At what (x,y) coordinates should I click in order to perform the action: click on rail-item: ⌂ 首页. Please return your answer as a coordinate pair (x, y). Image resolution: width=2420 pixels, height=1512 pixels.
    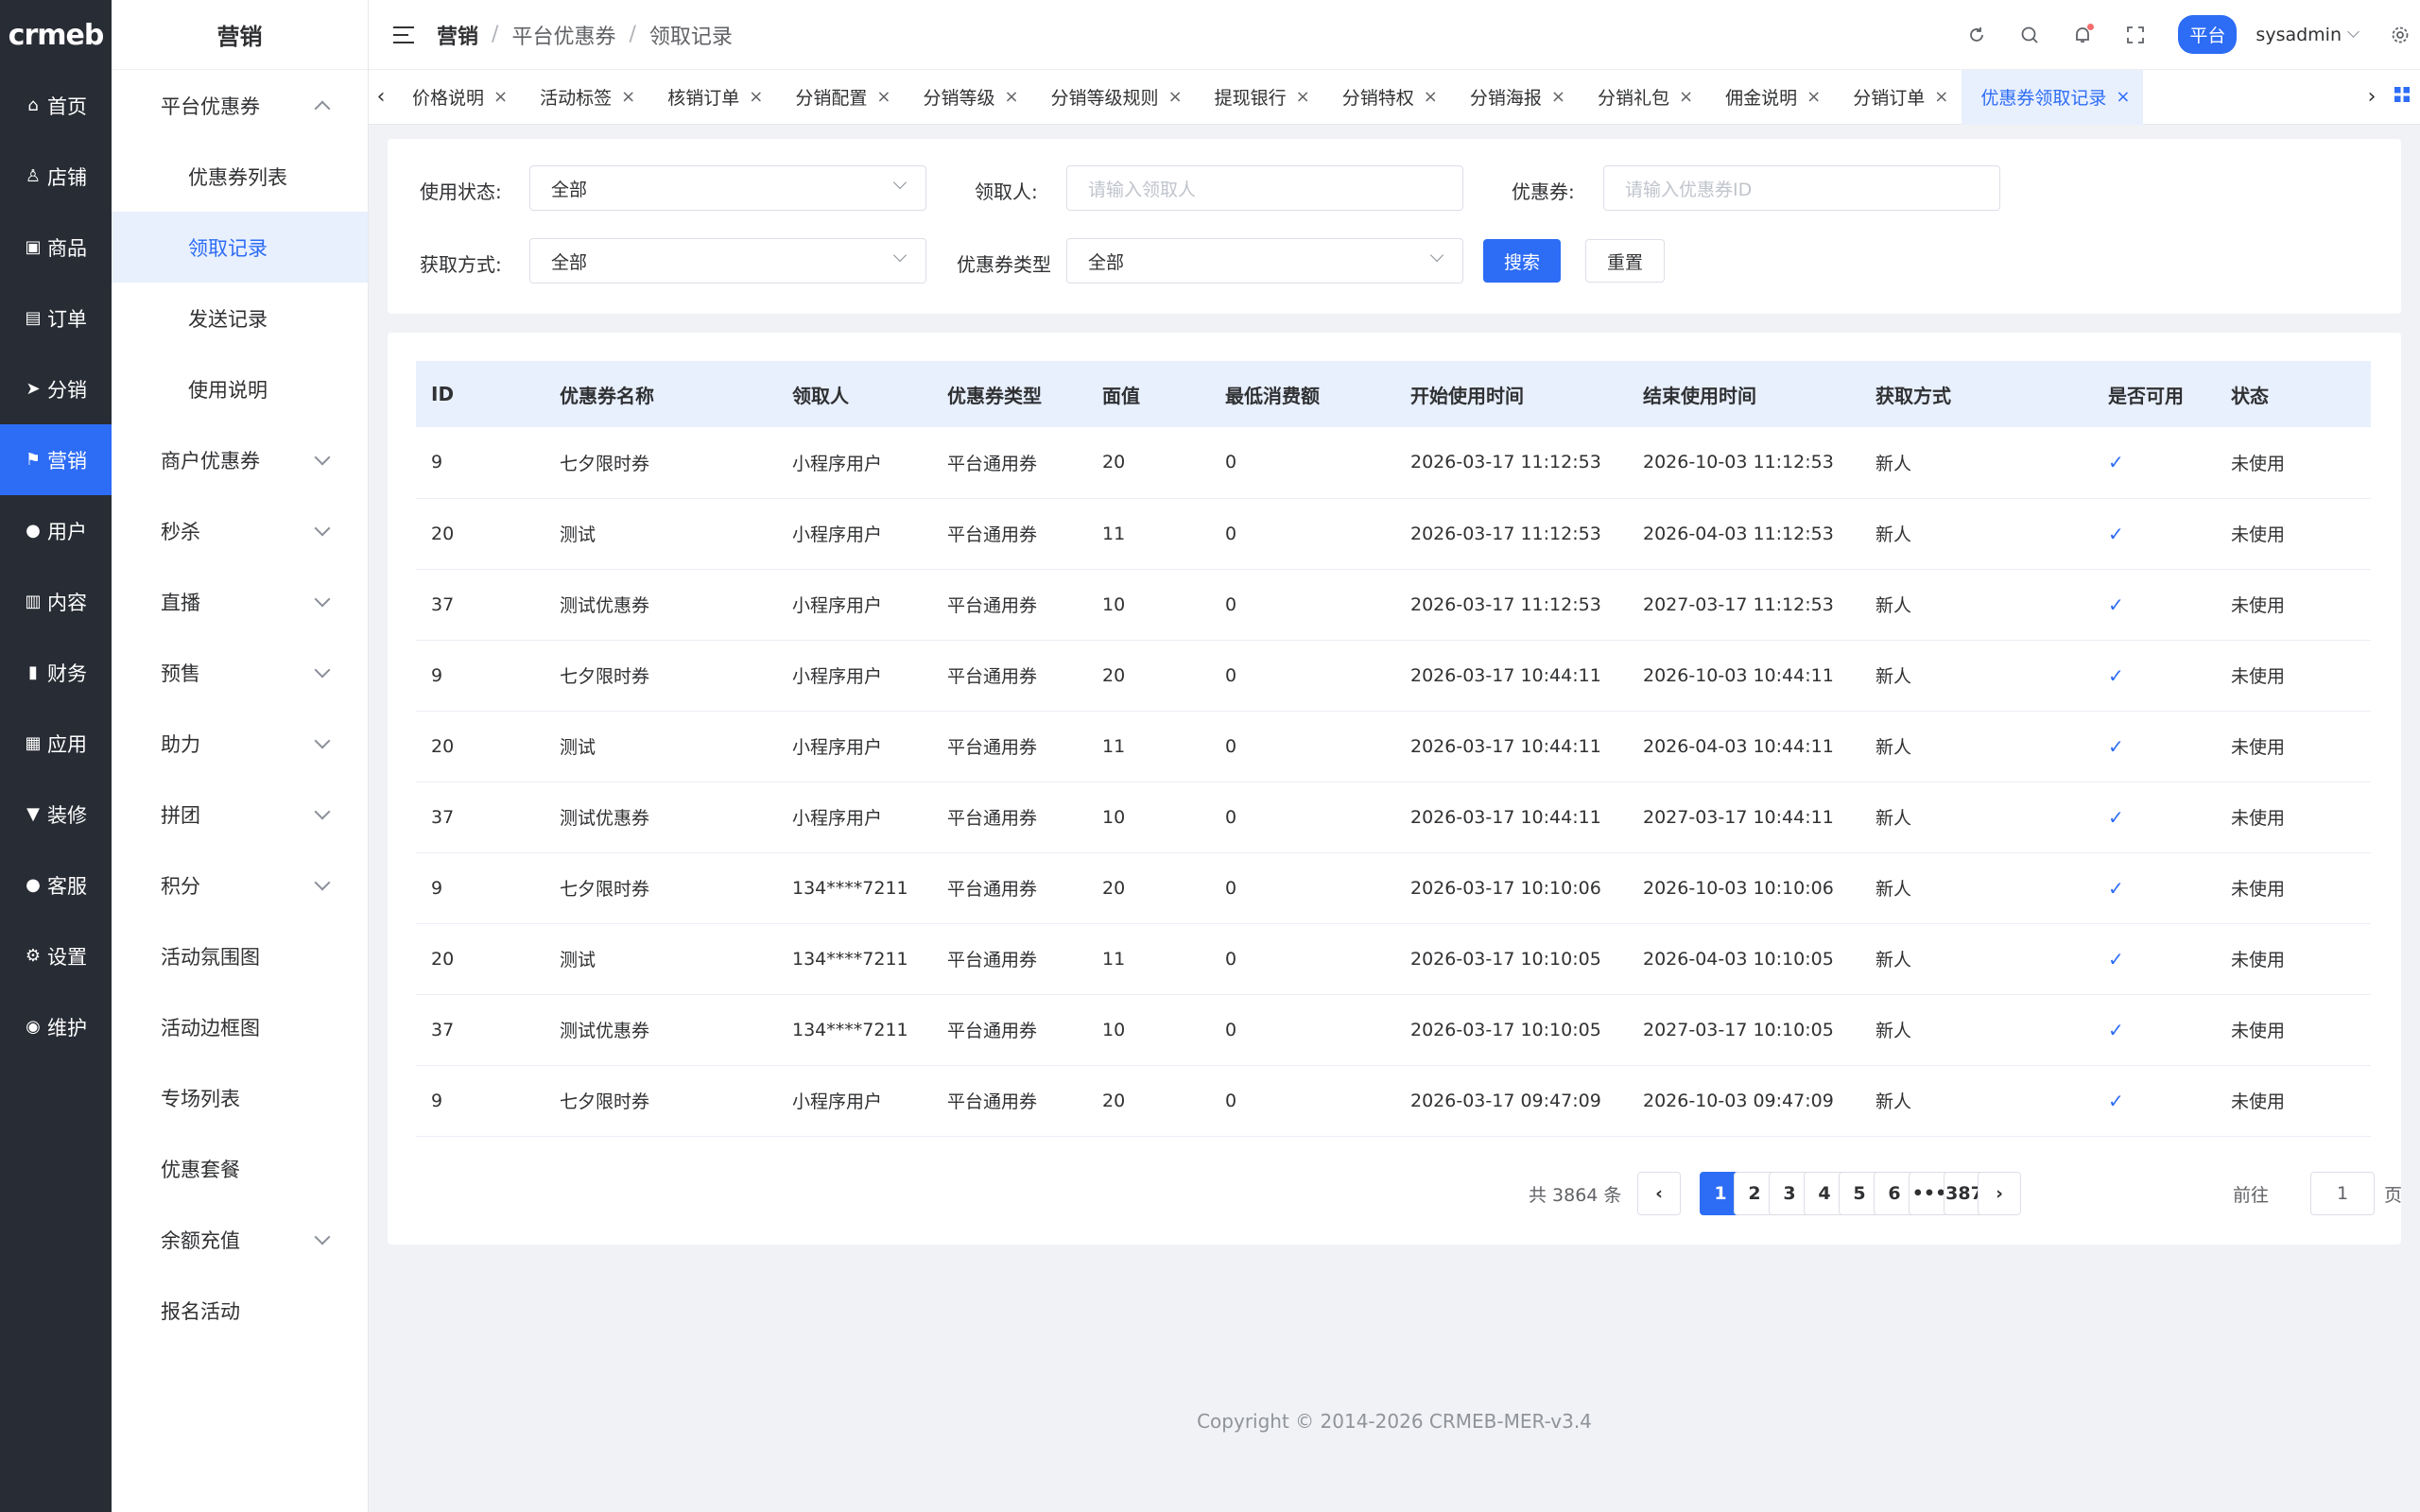
    Looking at the image, I should click on (56, 105).